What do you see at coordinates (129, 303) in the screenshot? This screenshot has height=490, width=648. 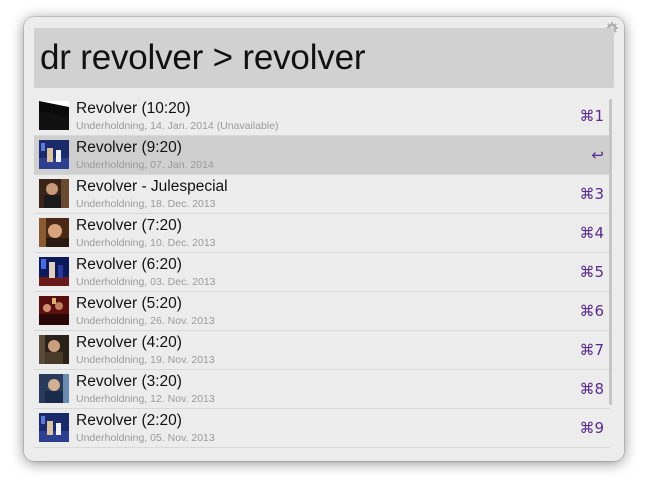 I see `result-title: Revolver (5:20)` at bounding box center [129, 303].